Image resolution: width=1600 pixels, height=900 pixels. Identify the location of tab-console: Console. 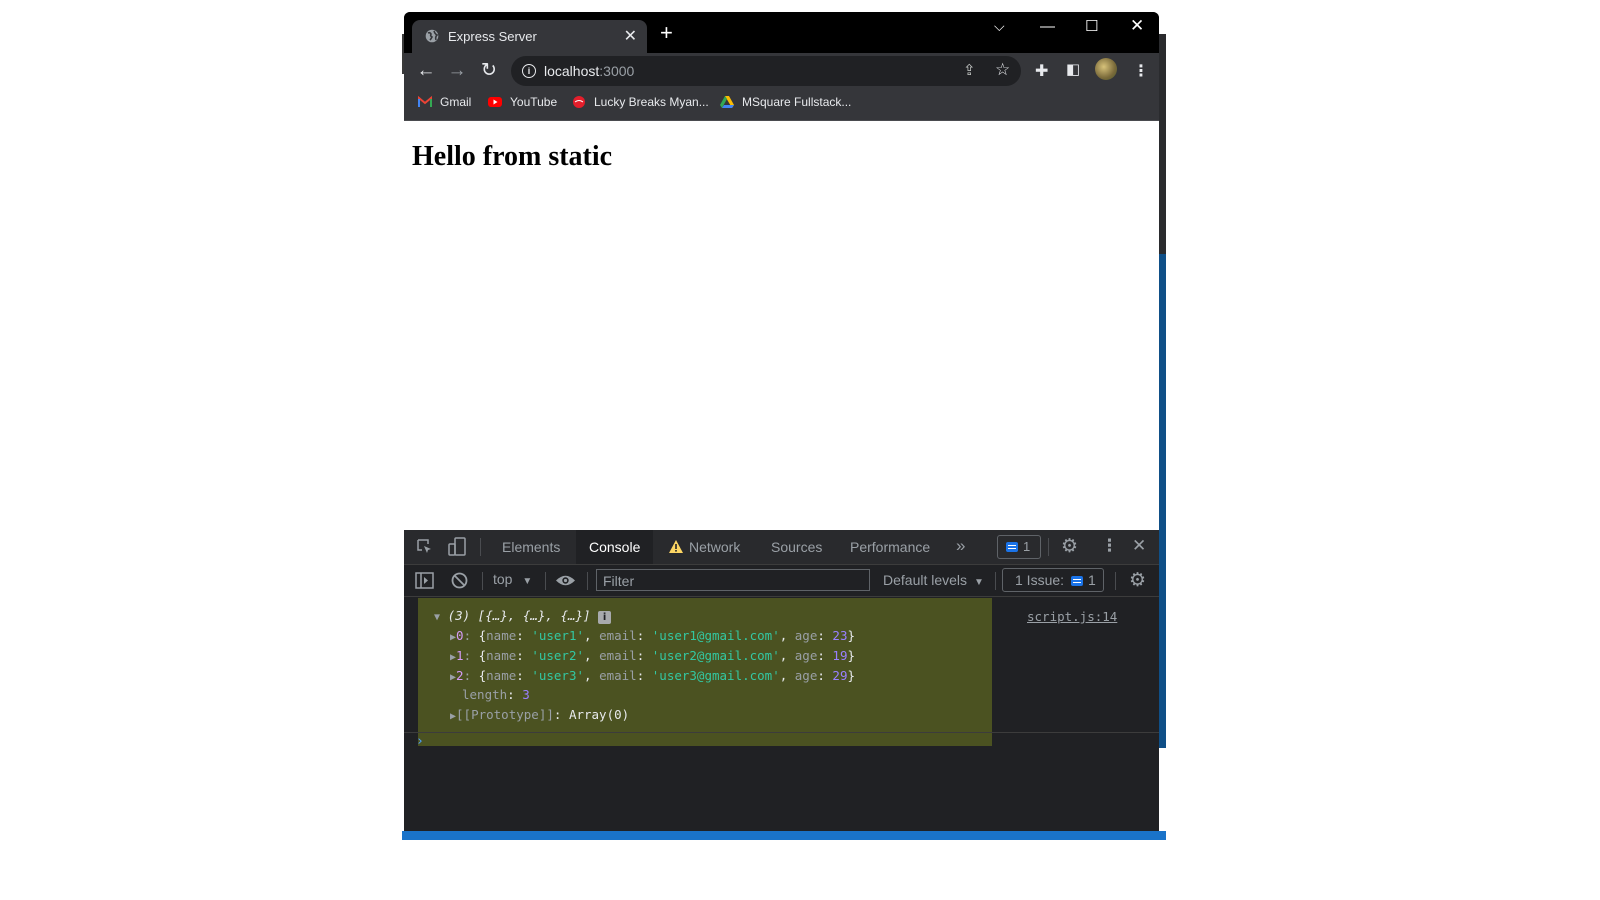
(615, 547).